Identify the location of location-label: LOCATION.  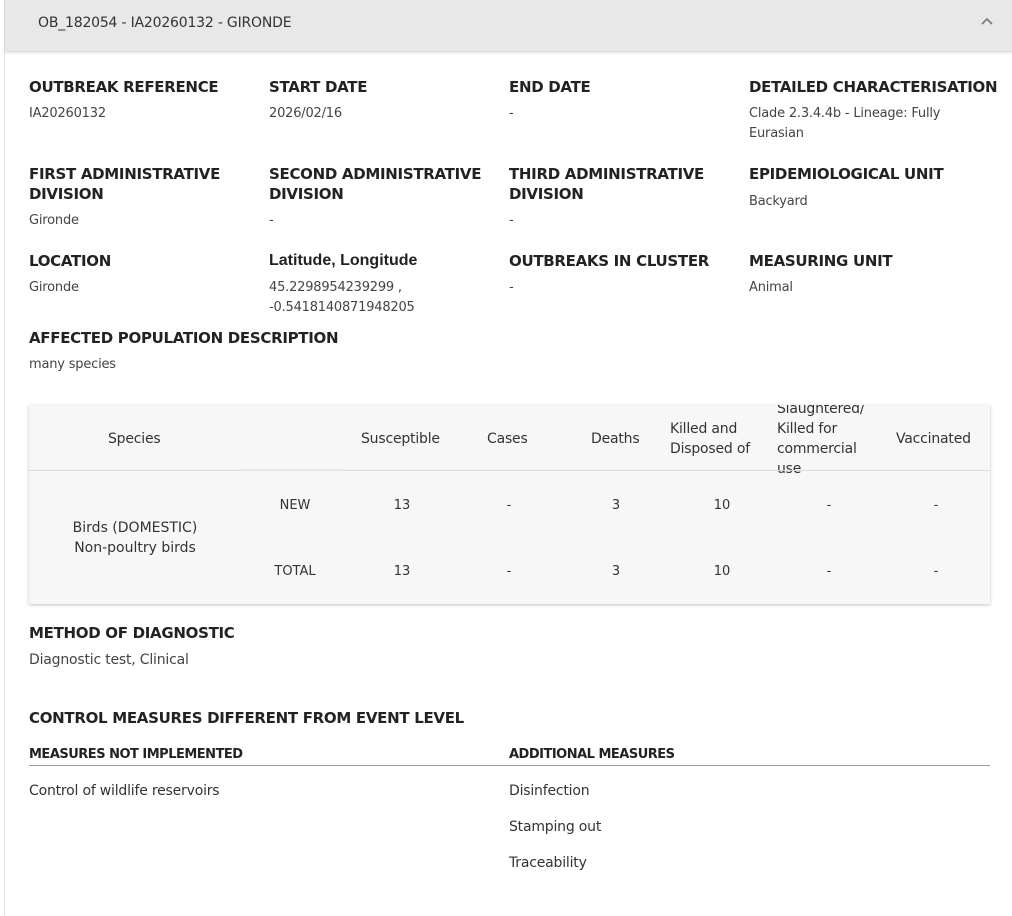
(70, 261).